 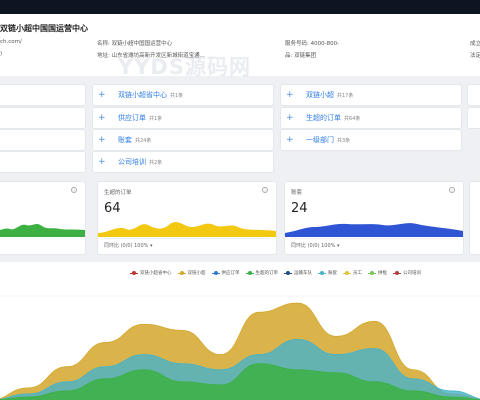 I want to click on legend-item: 双链小超省中心, so click(x=151, y=273).